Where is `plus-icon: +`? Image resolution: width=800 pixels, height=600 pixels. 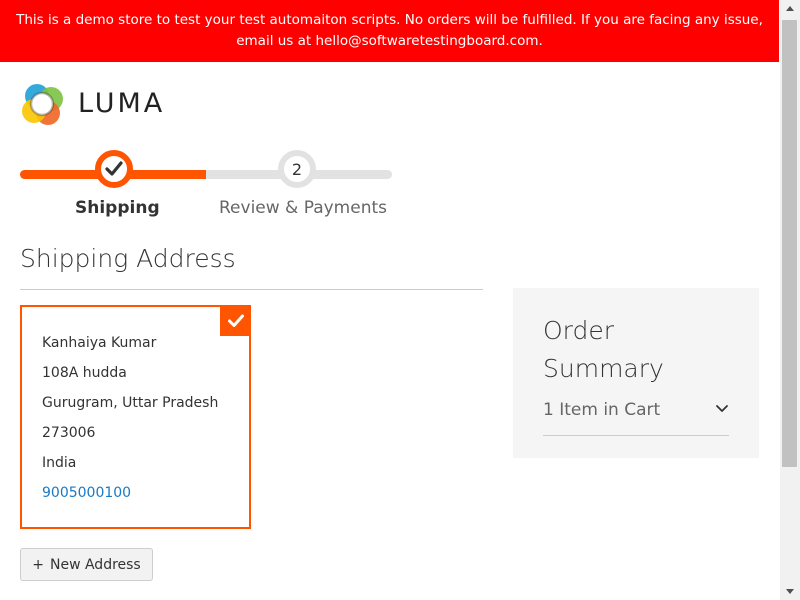 plus-icon: + is located at coordinates (38, 564).